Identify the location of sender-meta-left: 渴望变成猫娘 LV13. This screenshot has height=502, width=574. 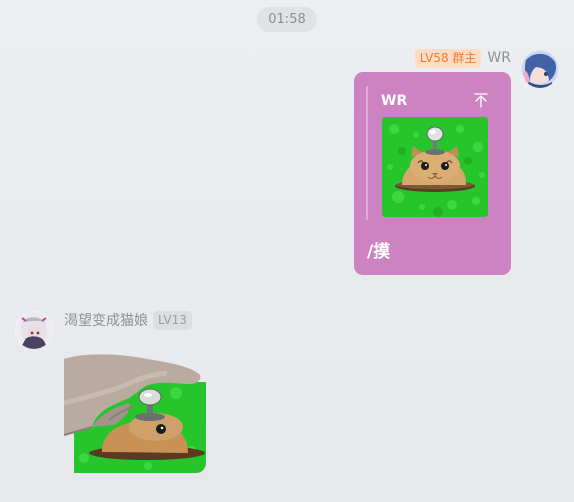
(128, 320).